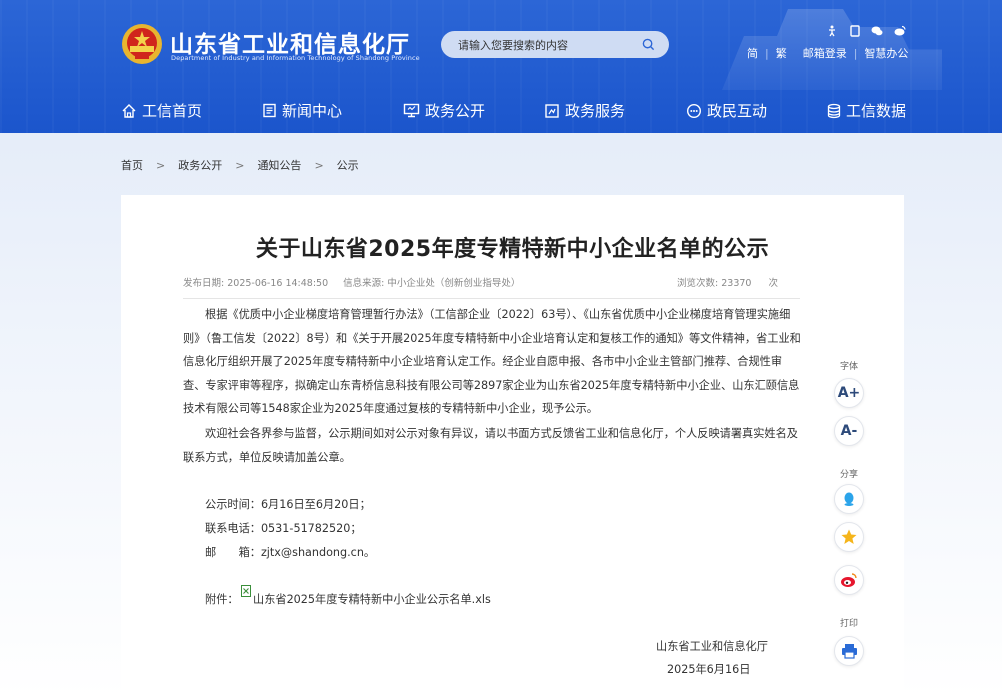 The image size is (1002, 698). Describe the element at coordinates (712, 646) in the screenshot. I see `sign-organization: 山东省工业和信息化厅` at that location.